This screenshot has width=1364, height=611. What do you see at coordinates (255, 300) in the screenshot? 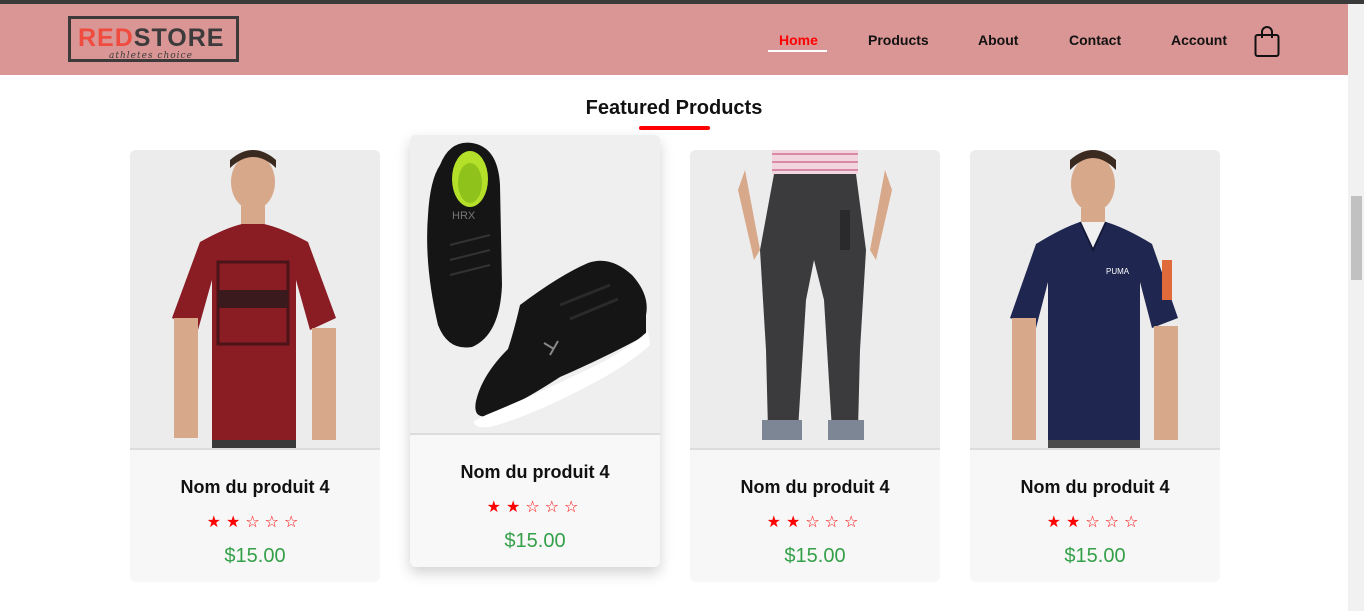
I see `product-image-red-tshirt` at bounding box center [255, 300].